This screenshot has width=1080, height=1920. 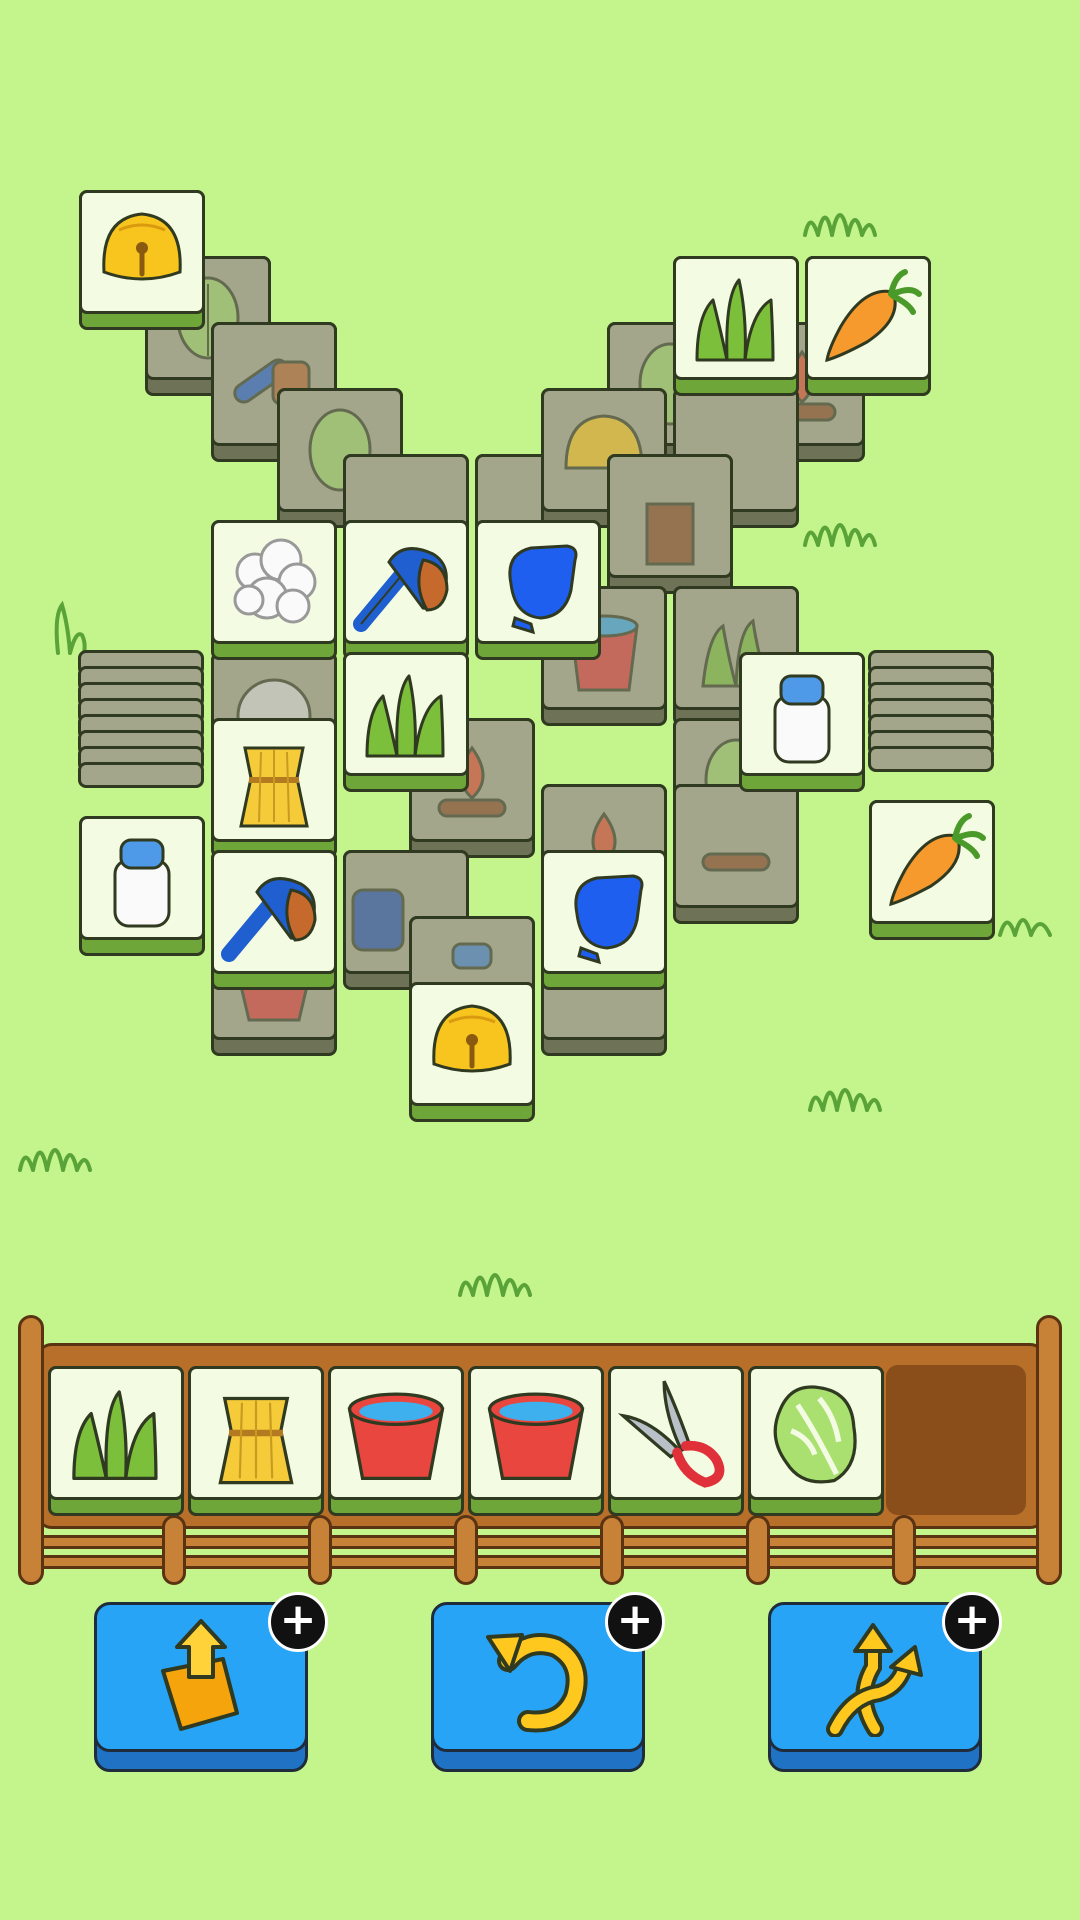 I want to click on left-tile-stack, so click(x=141, y=745).